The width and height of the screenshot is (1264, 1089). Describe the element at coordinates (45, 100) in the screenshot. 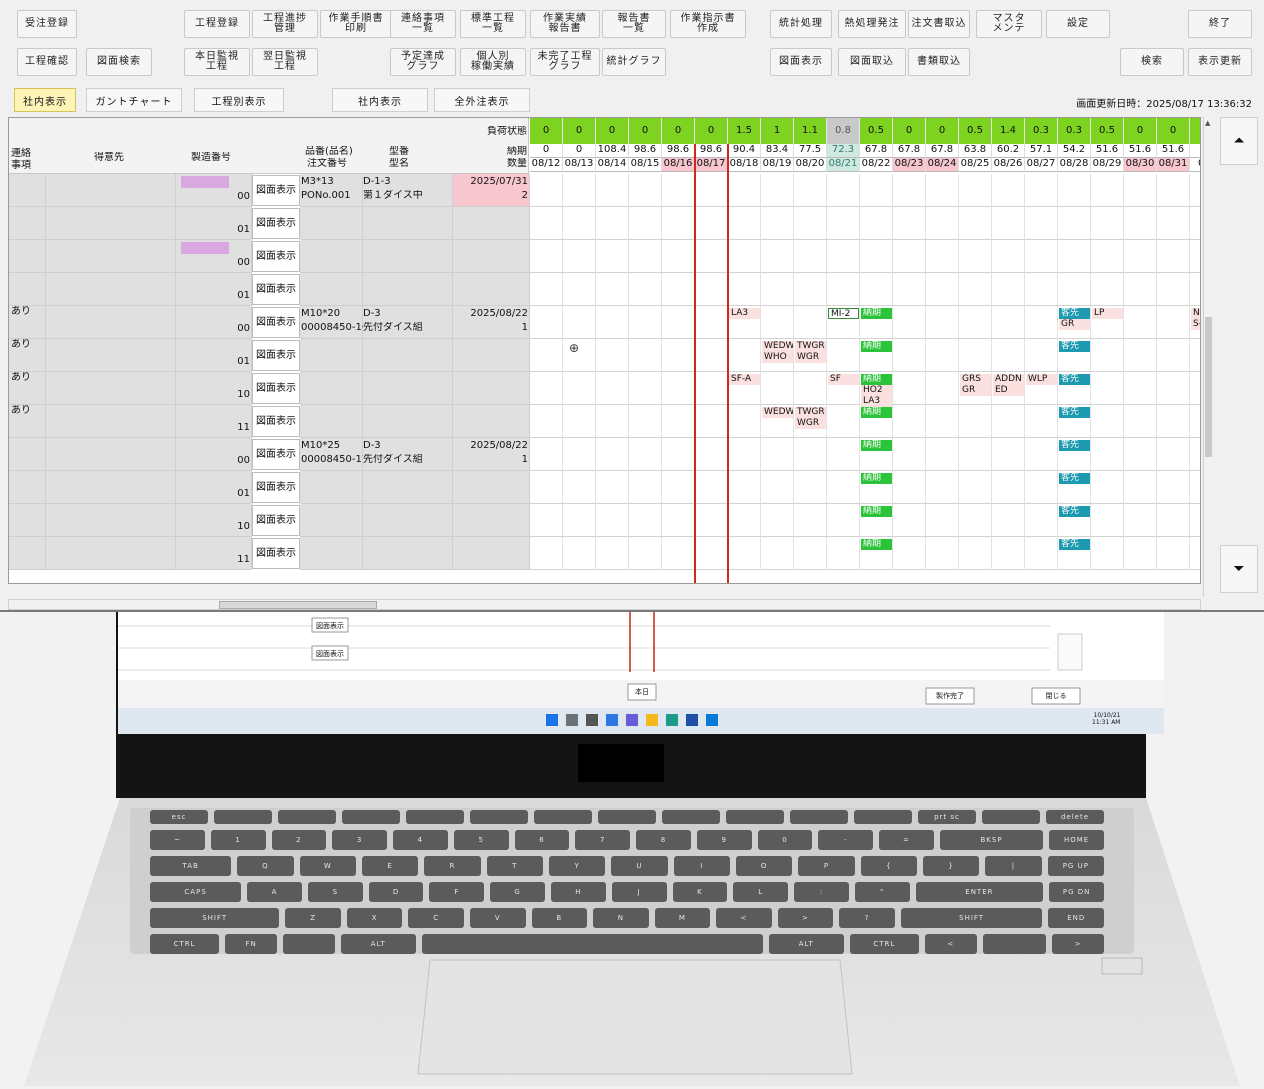

I see `tab-internal: 社内表示` at that location.